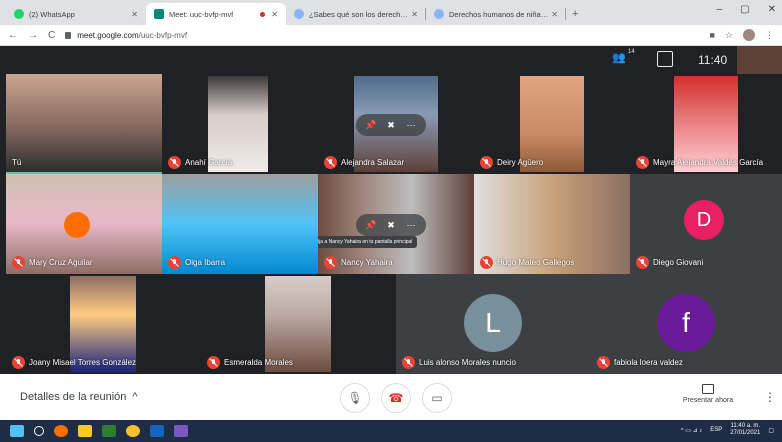 Image resolution: width=782 pixels, height=442 pixels. I want to click on video-tile: 📌 ✖ ⋯ Alejandra Salazar, so click(396, 124).